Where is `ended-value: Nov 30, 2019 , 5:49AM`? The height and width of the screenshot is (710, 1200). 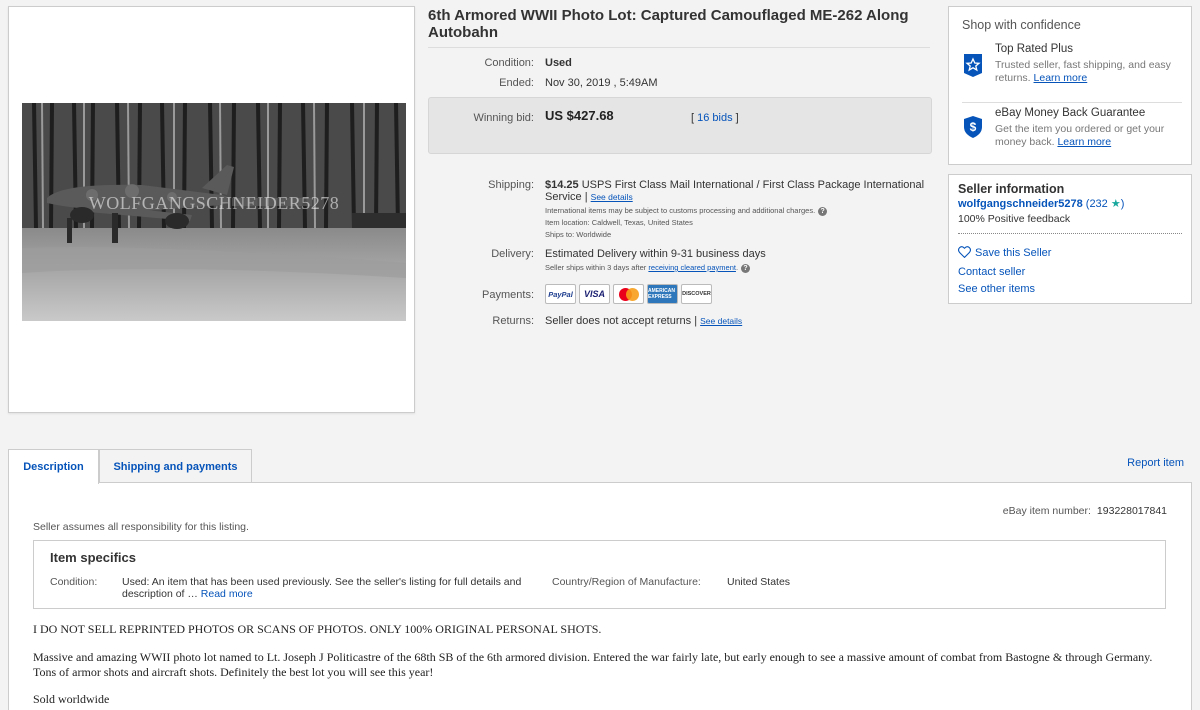 ended-value: Nov 30, 2019 , 5:49AM is located at coordinates (601, 83).